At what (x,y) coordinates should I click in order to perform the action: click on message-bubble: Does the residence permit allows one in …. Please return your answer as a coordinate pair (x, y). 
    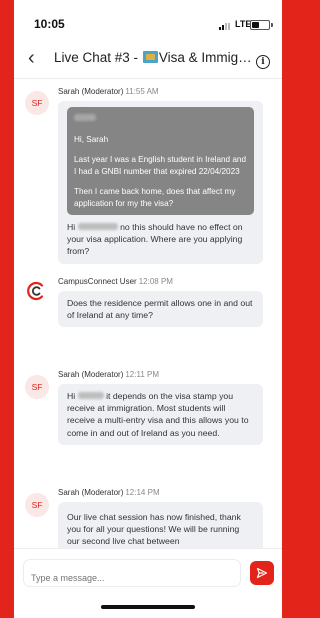
    Looking at the image, I should click on (160, 309).